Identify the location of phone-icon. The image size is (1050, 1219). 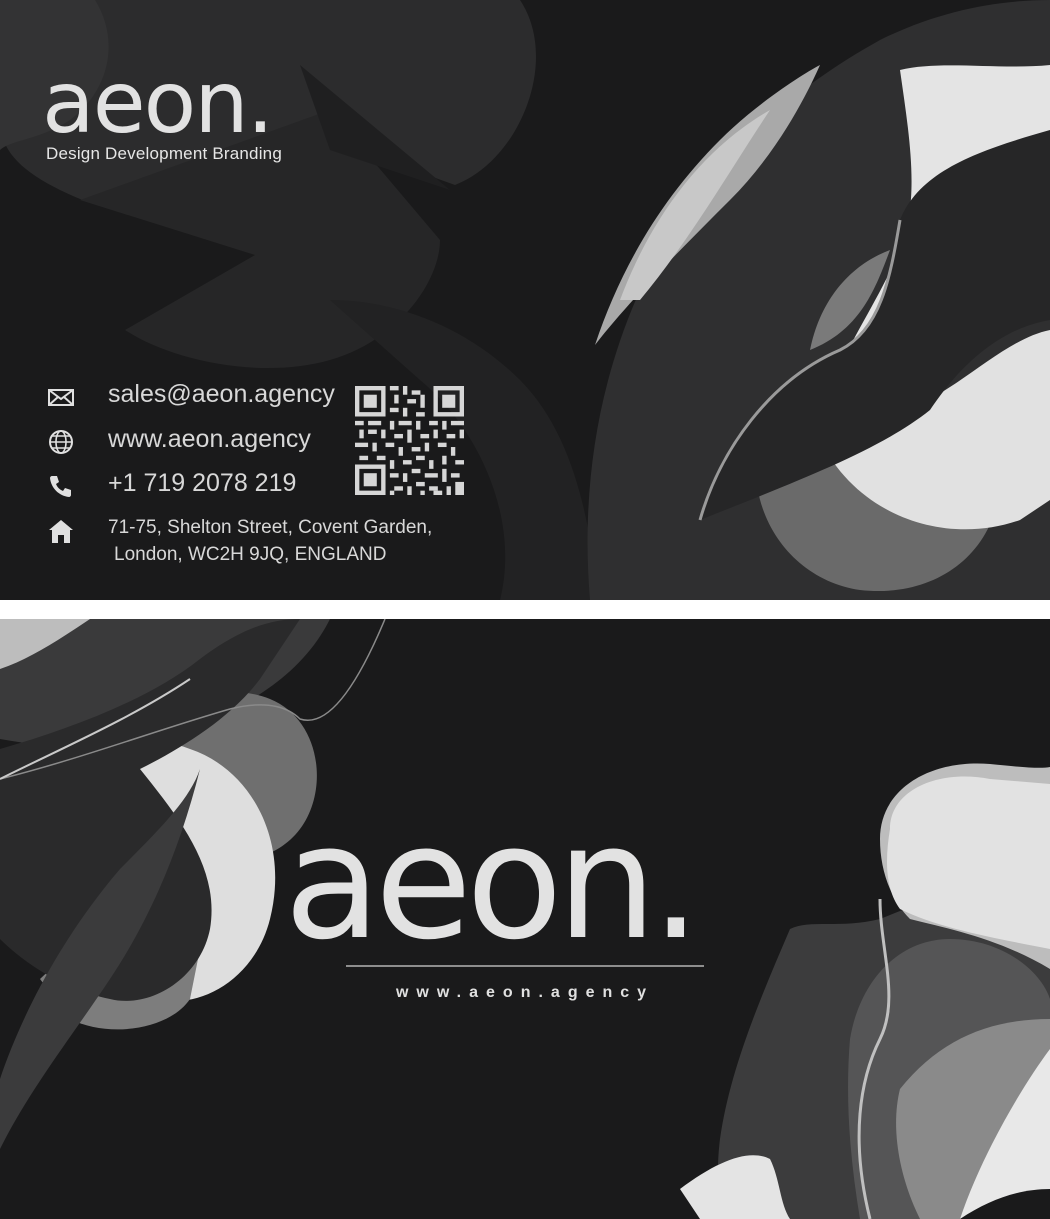
(61, 486).